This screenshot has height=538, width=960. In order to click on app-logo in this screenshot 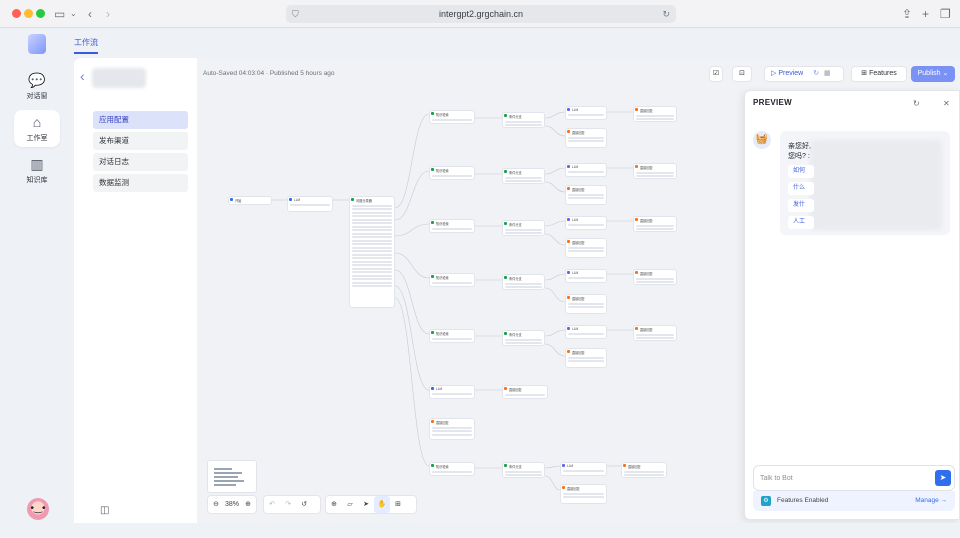, I will do `click(37, 44)`.